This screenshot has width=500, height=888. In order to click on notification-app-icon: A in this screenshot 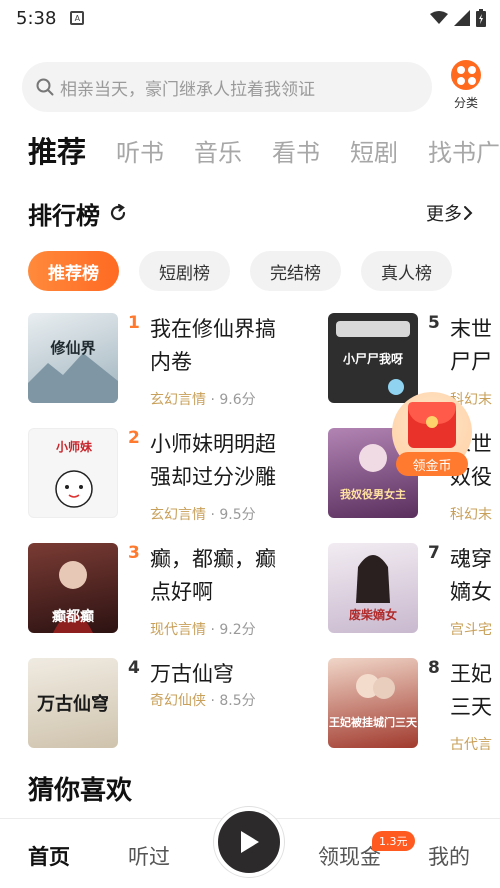, I will do `click(77, 18)`.